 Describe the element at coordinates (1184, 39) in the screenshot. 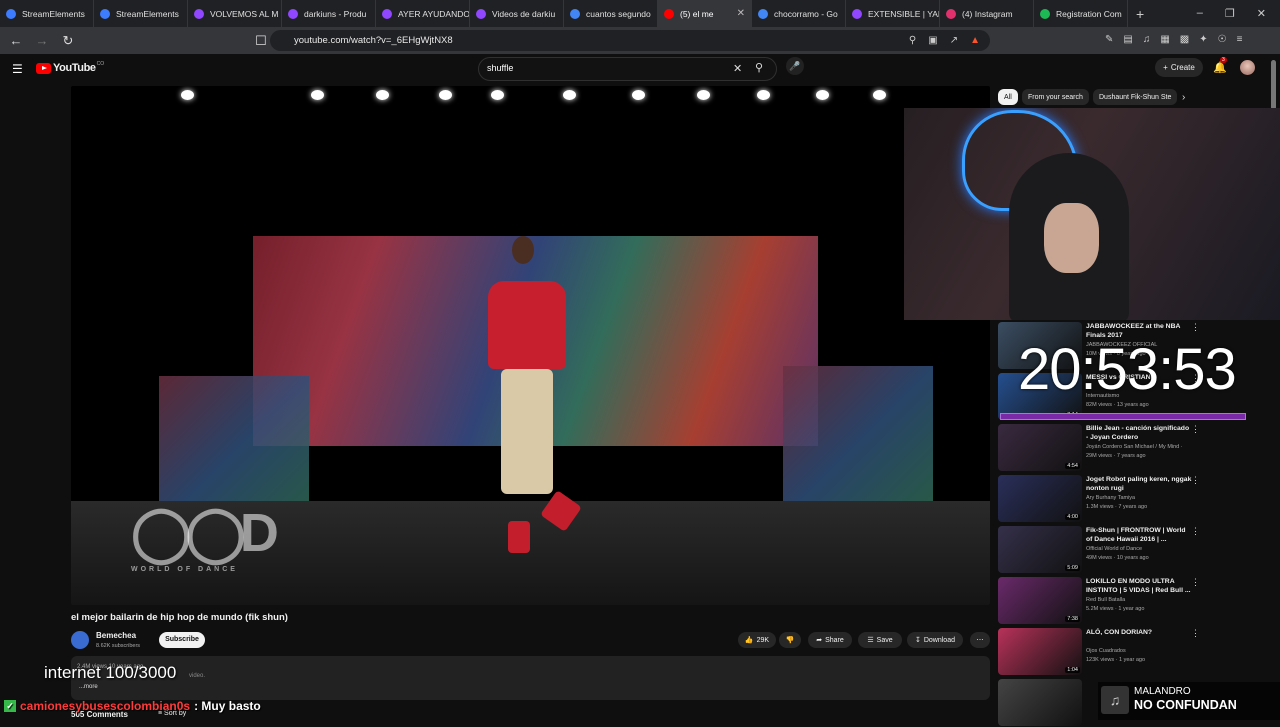

I see `wallet-icon: ▩` at that location.